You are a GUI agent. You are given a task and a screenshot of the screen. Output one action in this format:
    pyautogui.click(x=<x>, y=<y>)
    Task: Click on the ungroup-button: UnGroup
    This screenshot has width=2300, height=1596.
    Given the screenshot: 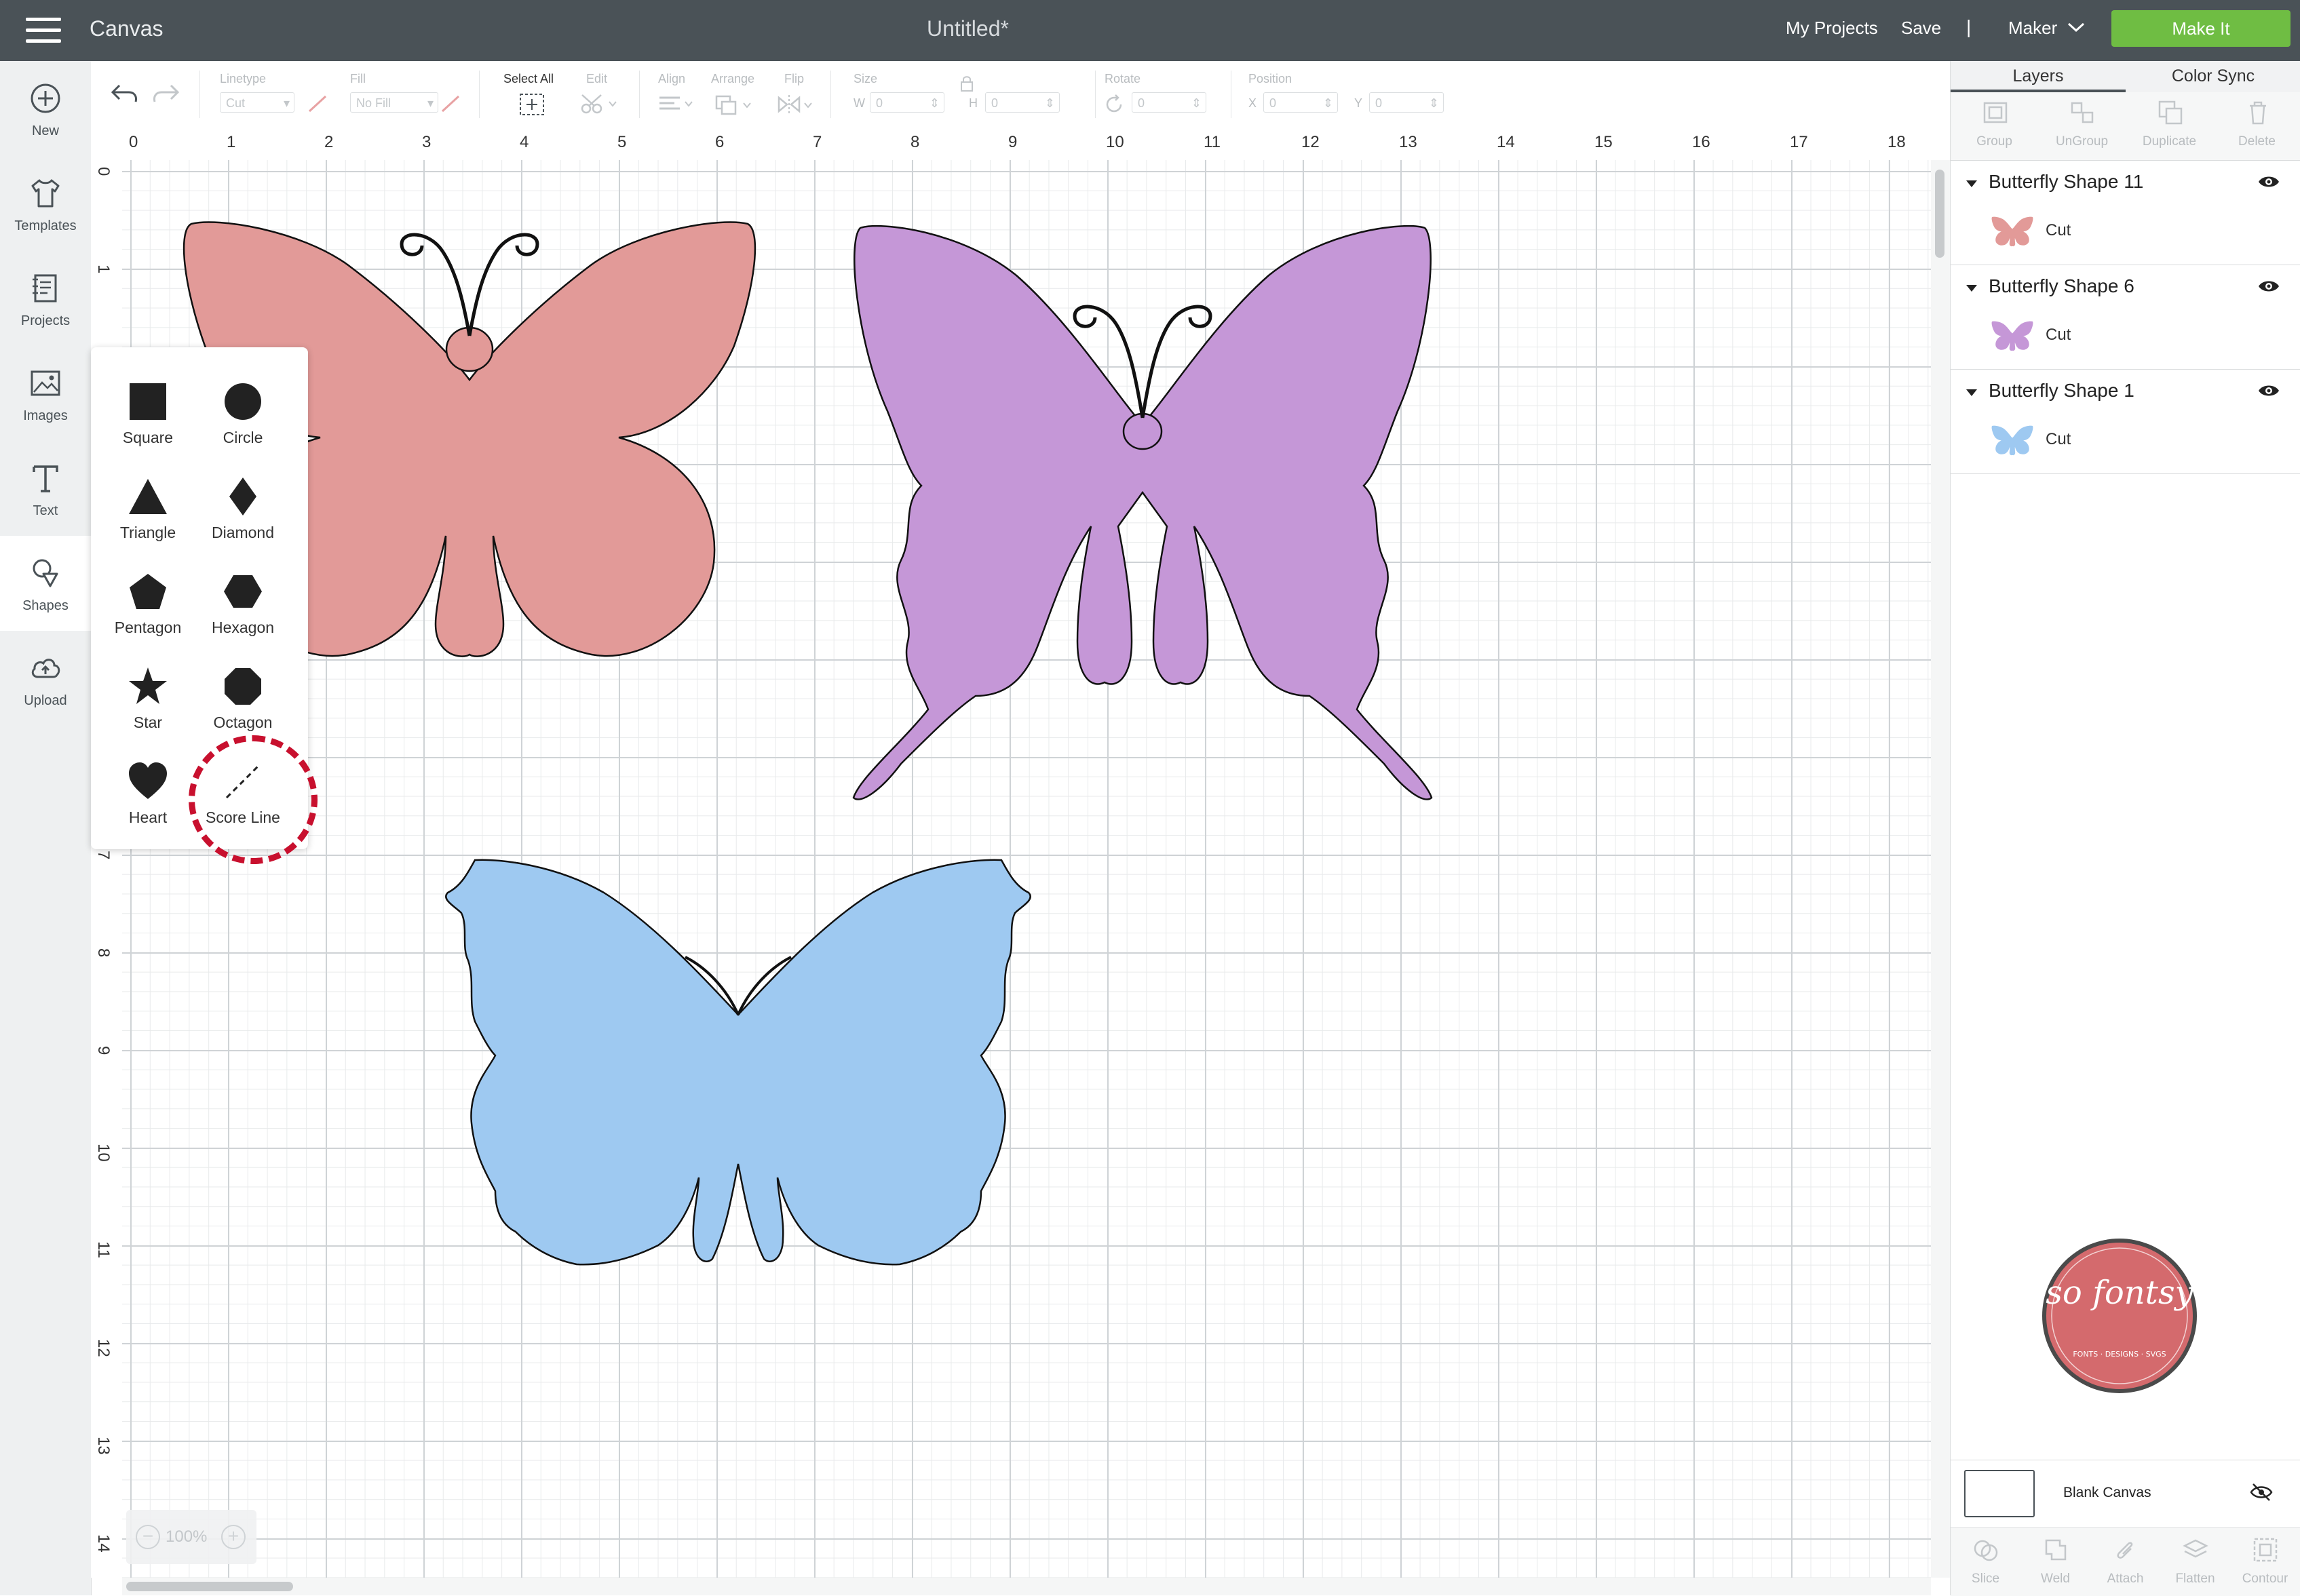 What is the action you would take?
    pyautogui.click(x=2082, y=126)
    